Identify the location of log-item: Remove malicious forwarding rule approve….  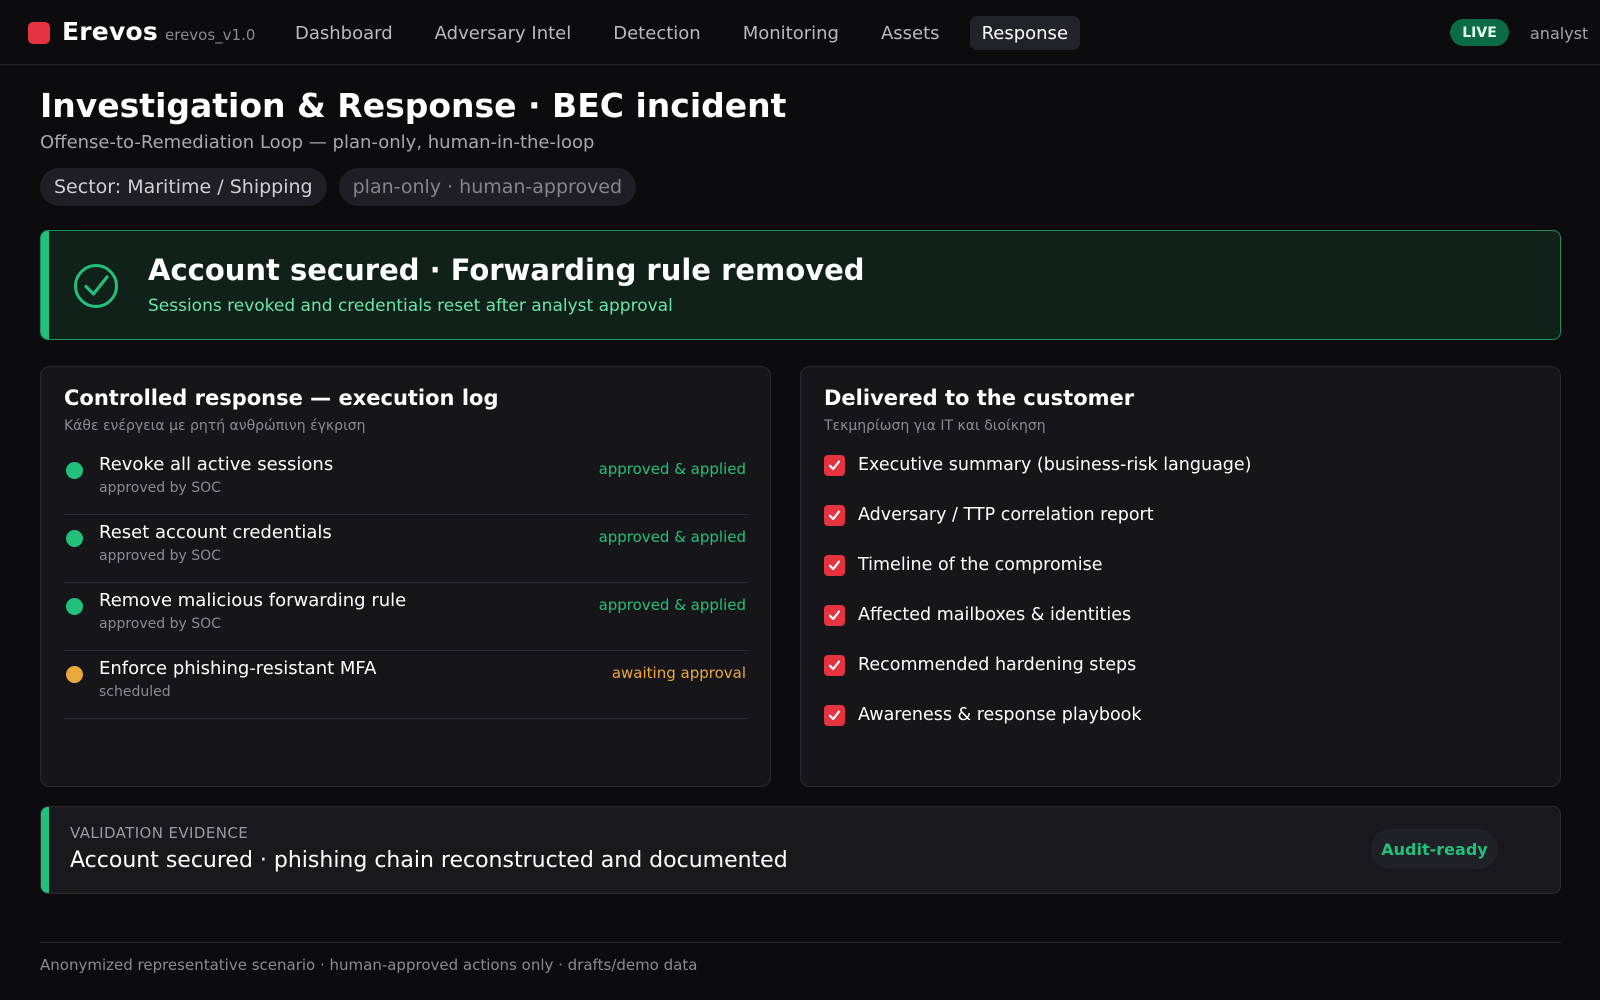
(406, 617).